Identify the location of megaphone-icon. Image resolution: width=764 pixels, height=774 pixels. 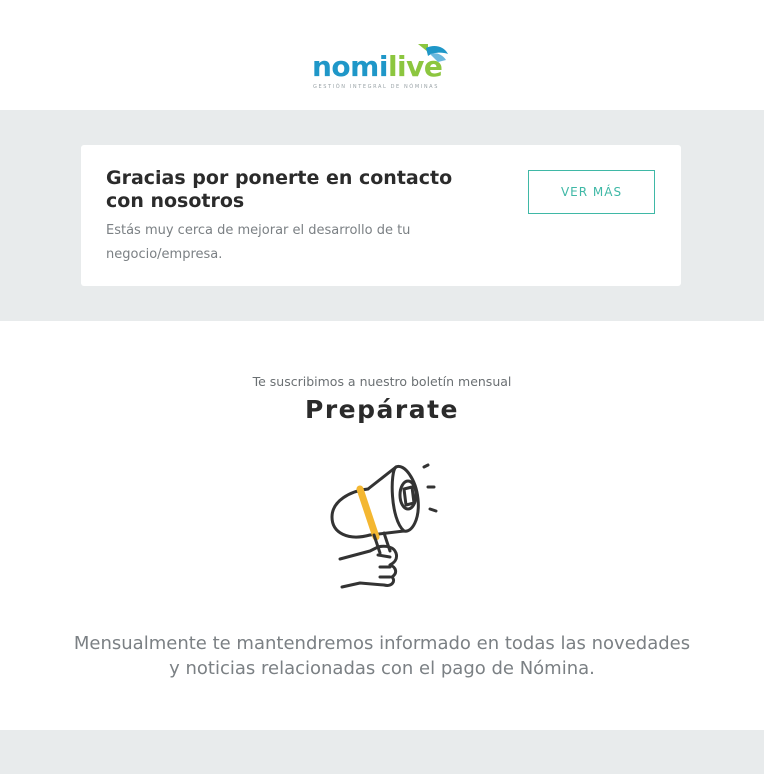
(384, 526).